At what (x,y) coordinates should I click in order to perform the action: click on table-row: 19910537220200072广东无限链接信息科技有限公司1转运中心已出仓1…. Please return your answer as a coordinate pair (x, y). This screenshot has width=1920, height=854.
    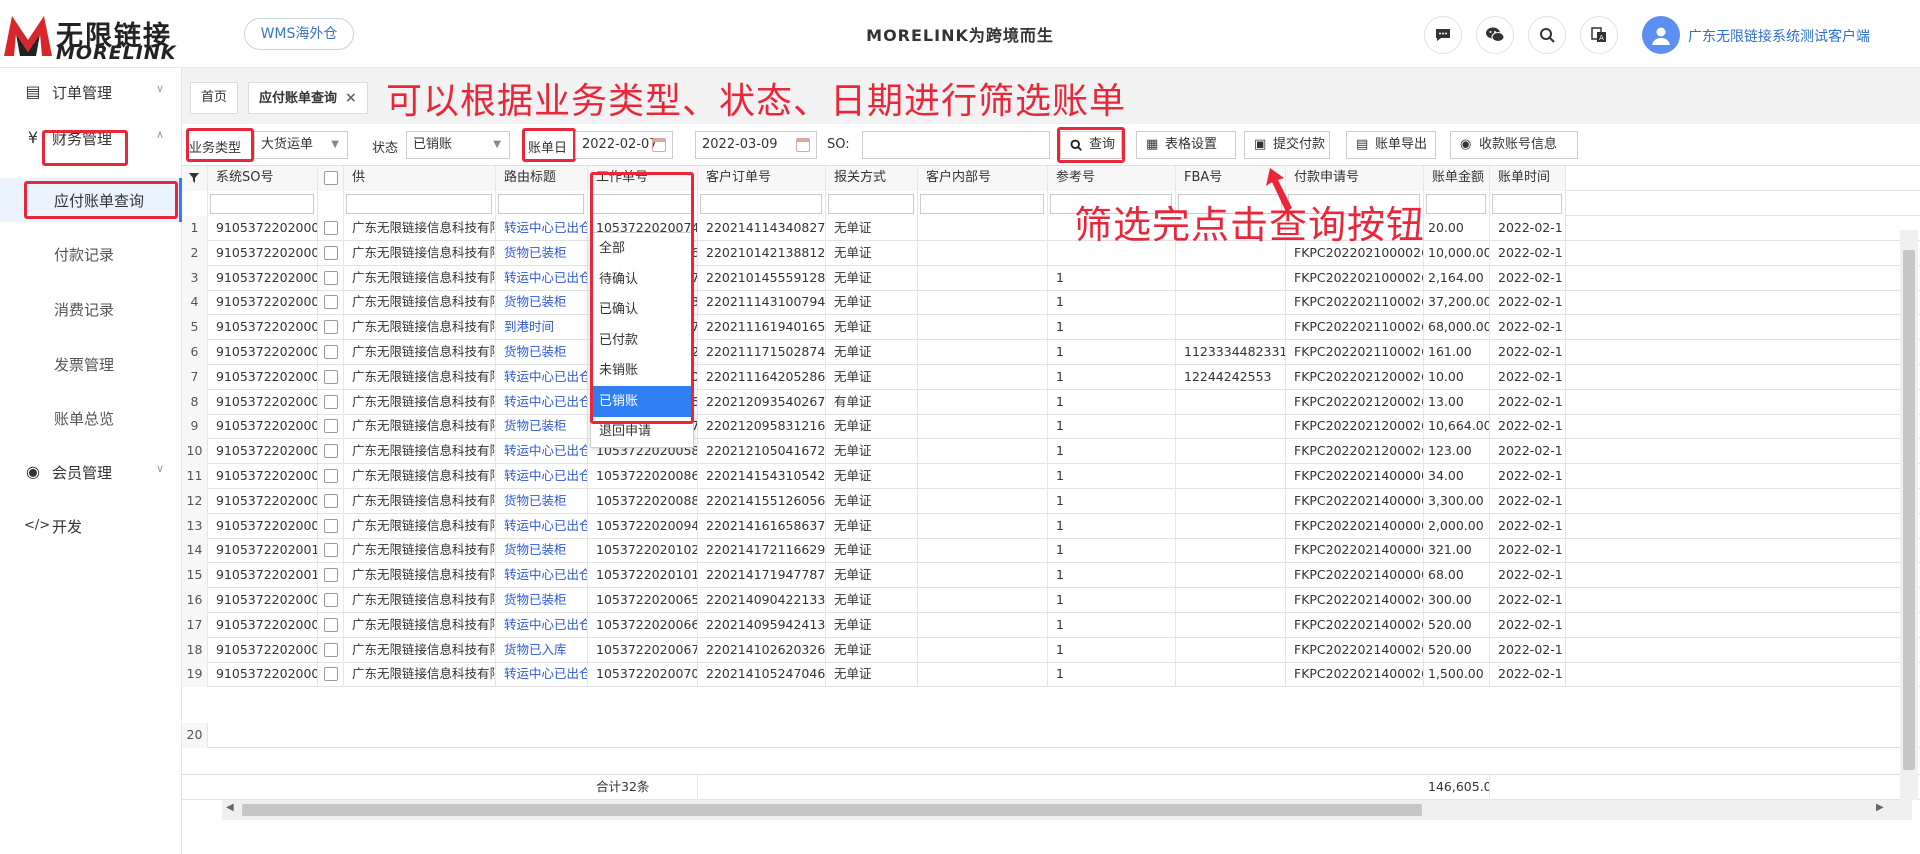
    Looking at the image, I should click on (1051, 675).